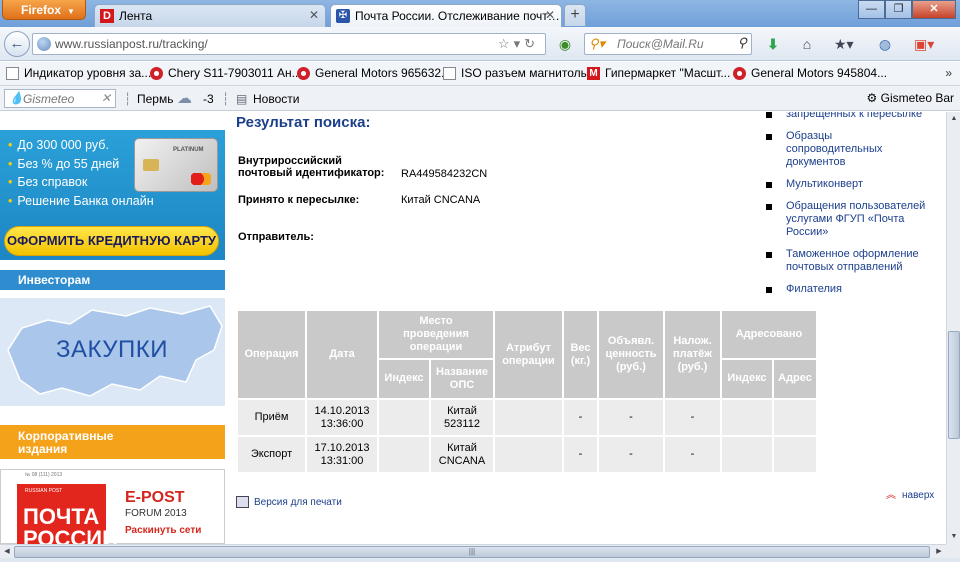 This screenshot has height=562, width=960. Describe the element at coordinates (854, 184) in the screenshot. I see `related-link: Мультиконверт` at that location.